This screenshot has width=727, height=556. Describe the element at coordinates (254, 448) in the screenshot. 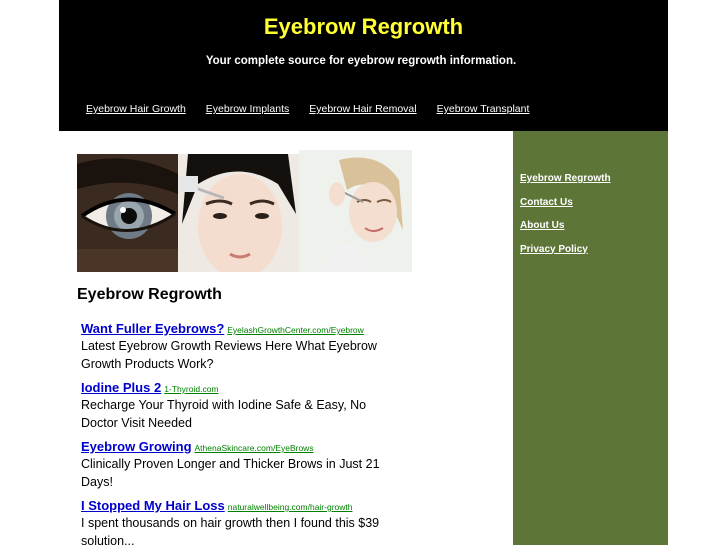

I see `ad-url-link: AthenaSkincare.com/EyeBrows` at that location.